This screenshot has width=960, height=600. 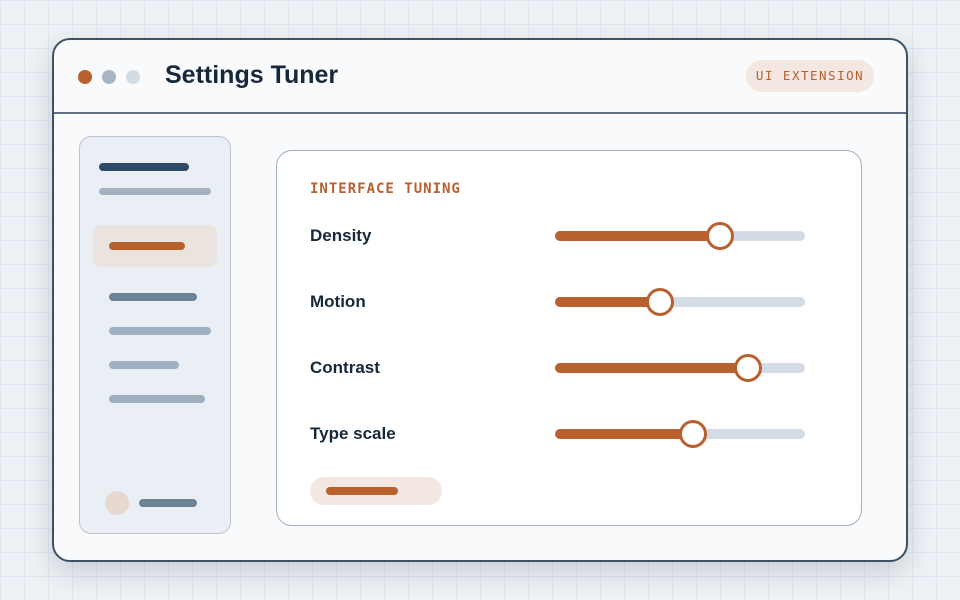 What do you see at coordinates (480, 77) in the screenshot?
I see `title-bar: Settings Tuner UI EXTENSION` at bounding box center [480, 77].